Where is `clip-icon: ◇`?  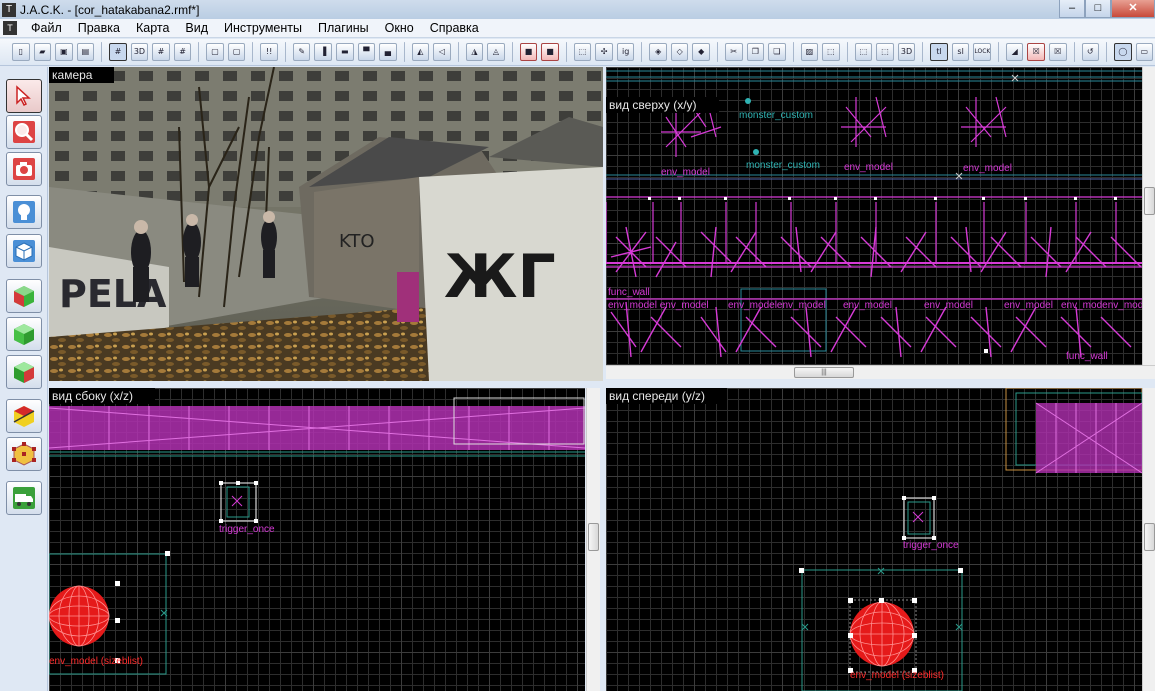 clip-icon: ◇ is located at coordinates (679, 52).